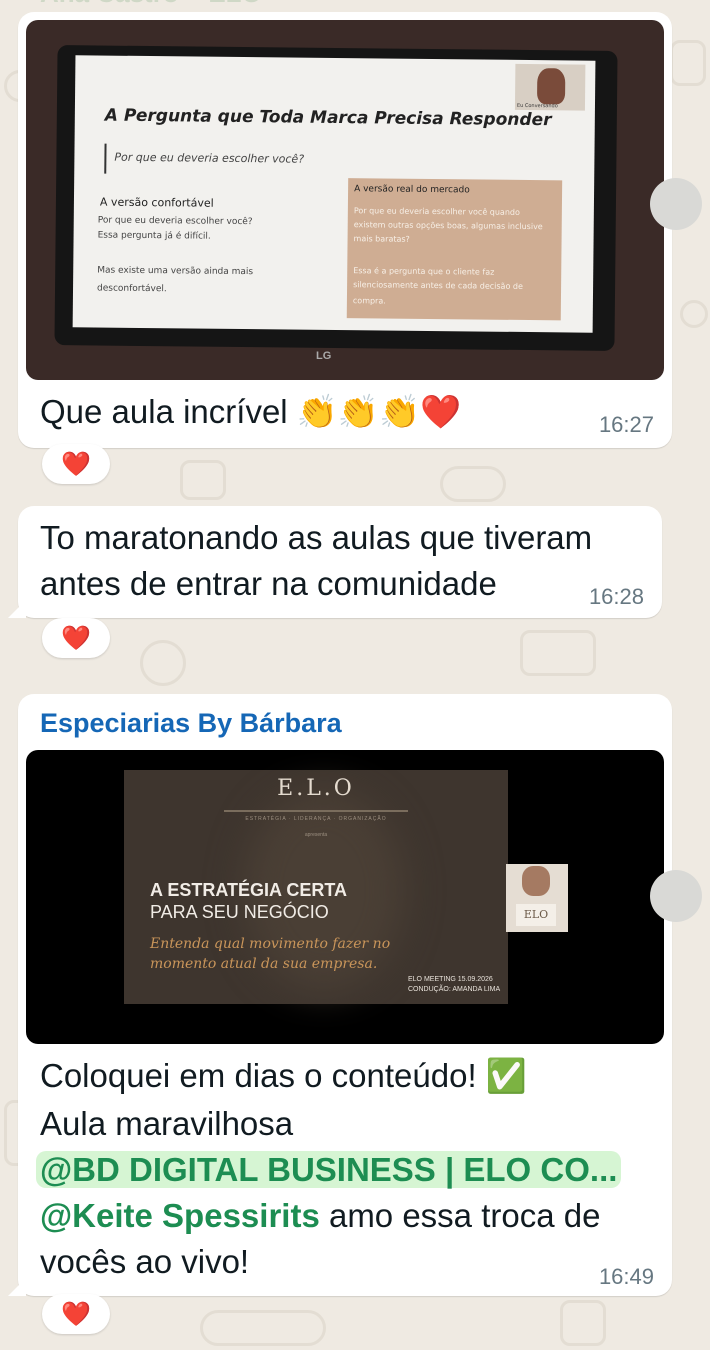 This screenshot has width=710, height=1350. I want to click on quote-line, so click(105, 158).